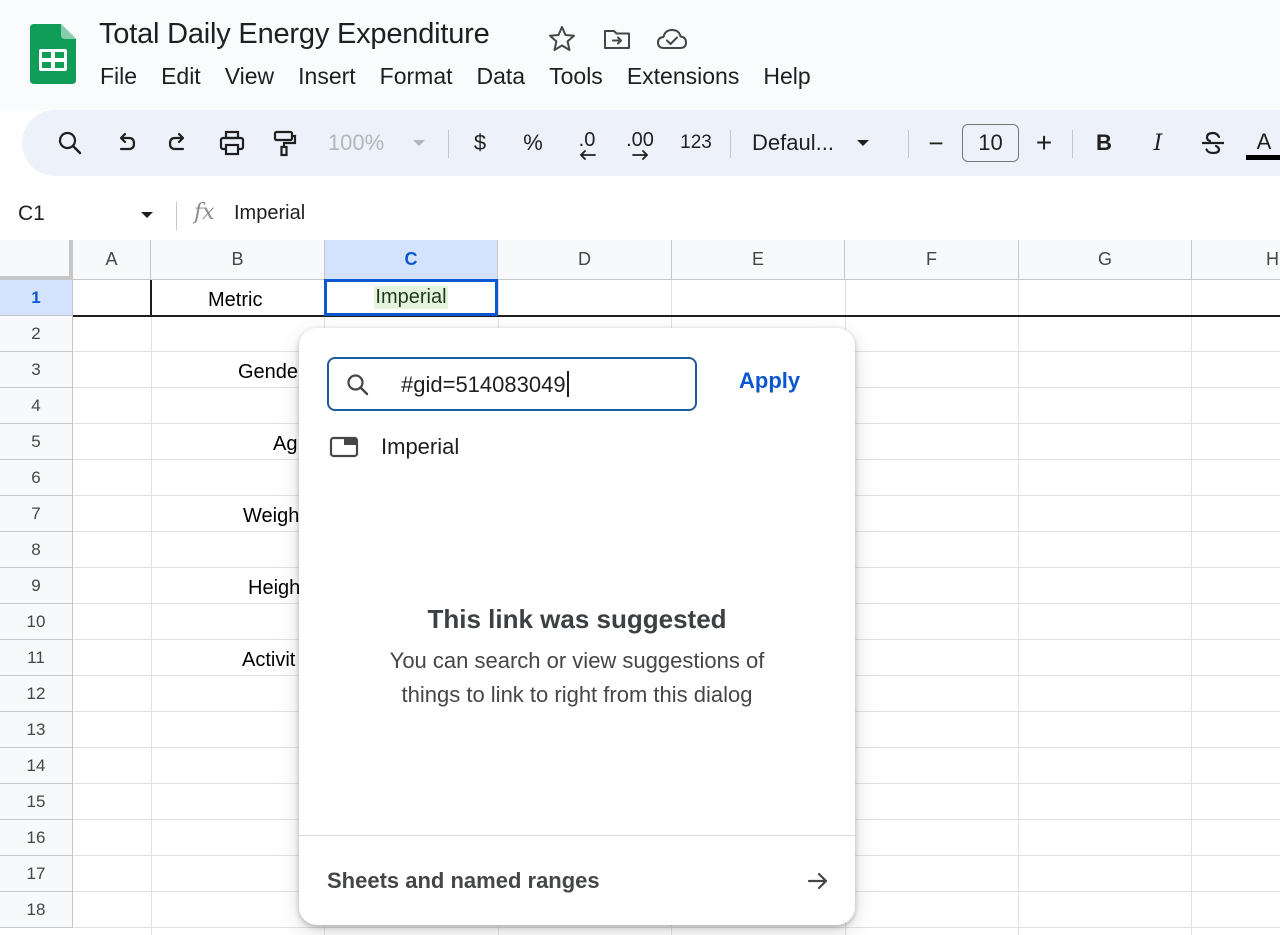  I want to click on redo-icon, so click(176, 141).